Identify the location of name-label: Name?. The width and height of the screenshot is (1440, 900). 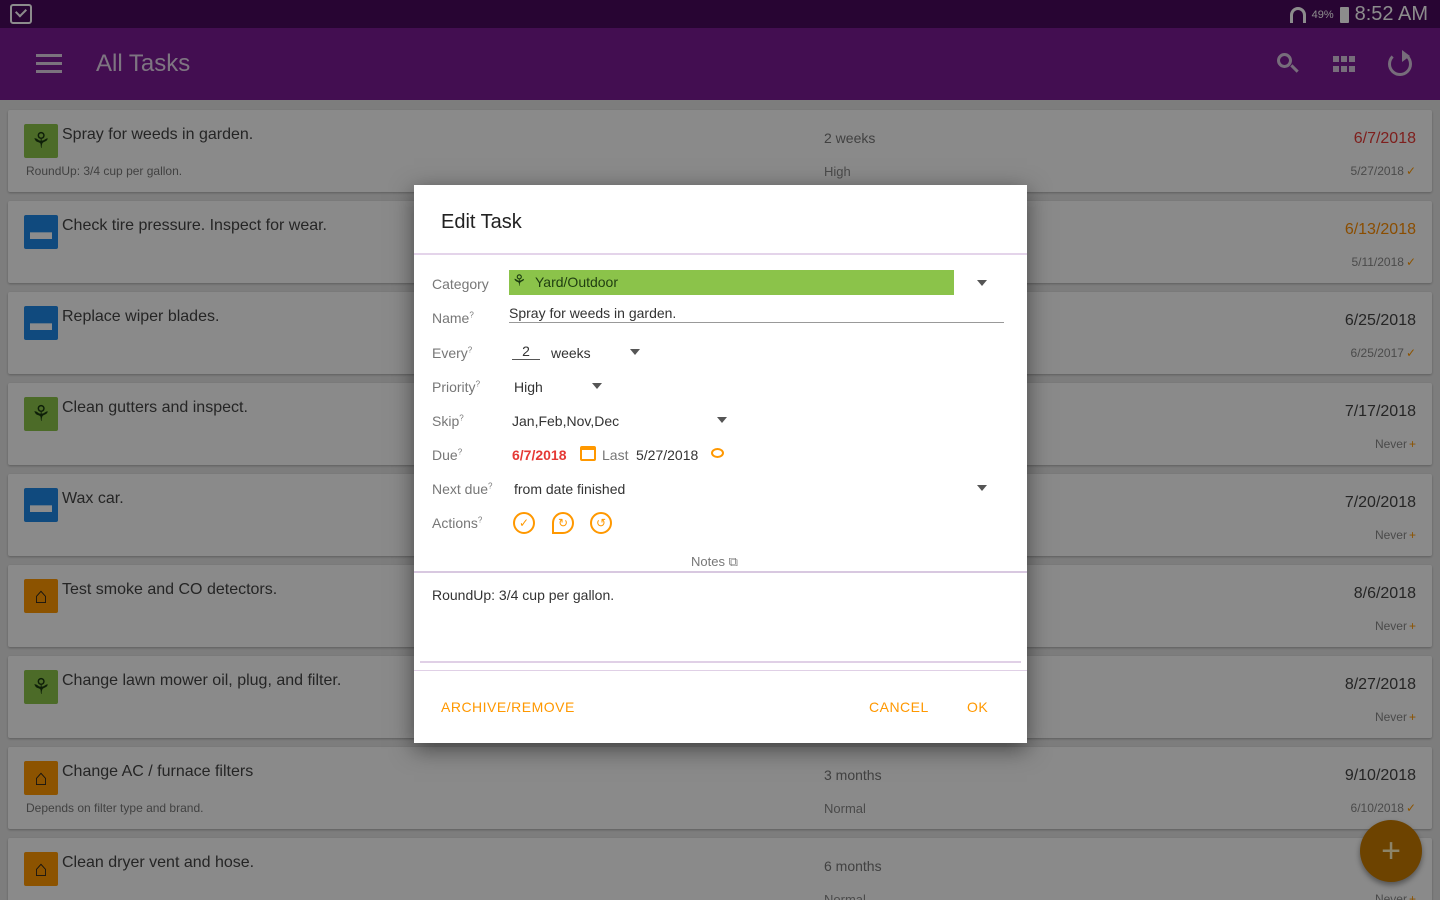
(453, 318).